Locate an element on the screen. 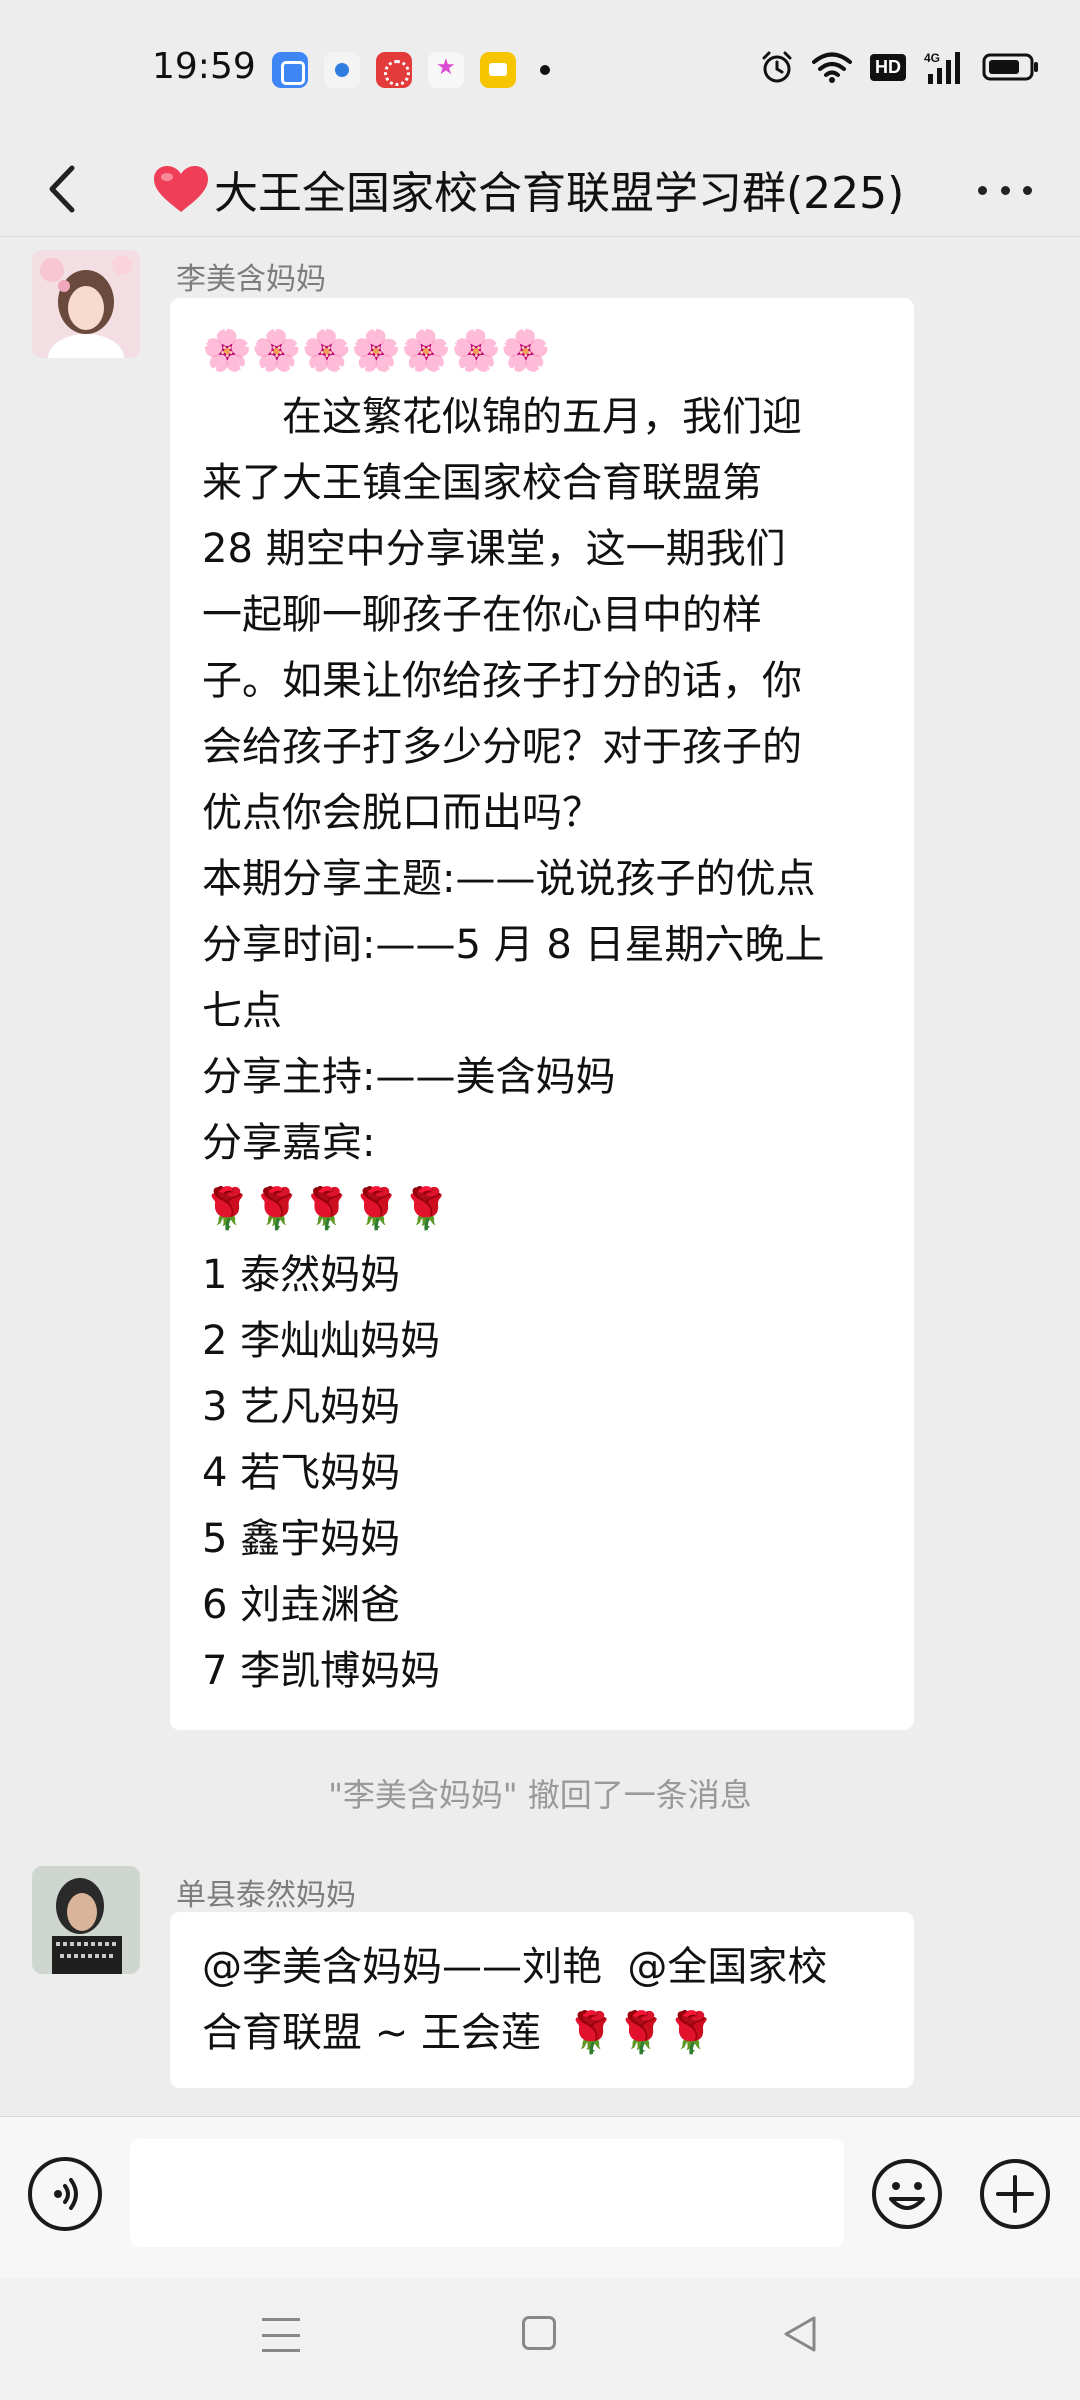  triangle-back-icon is located at coordinates (800, 2334).